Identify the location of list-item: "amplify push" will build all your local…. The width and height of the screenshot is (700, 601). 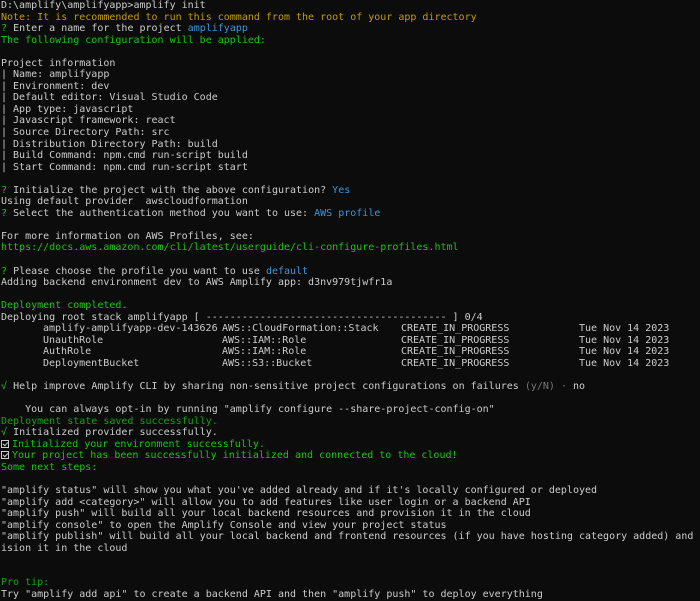
(266, 514).